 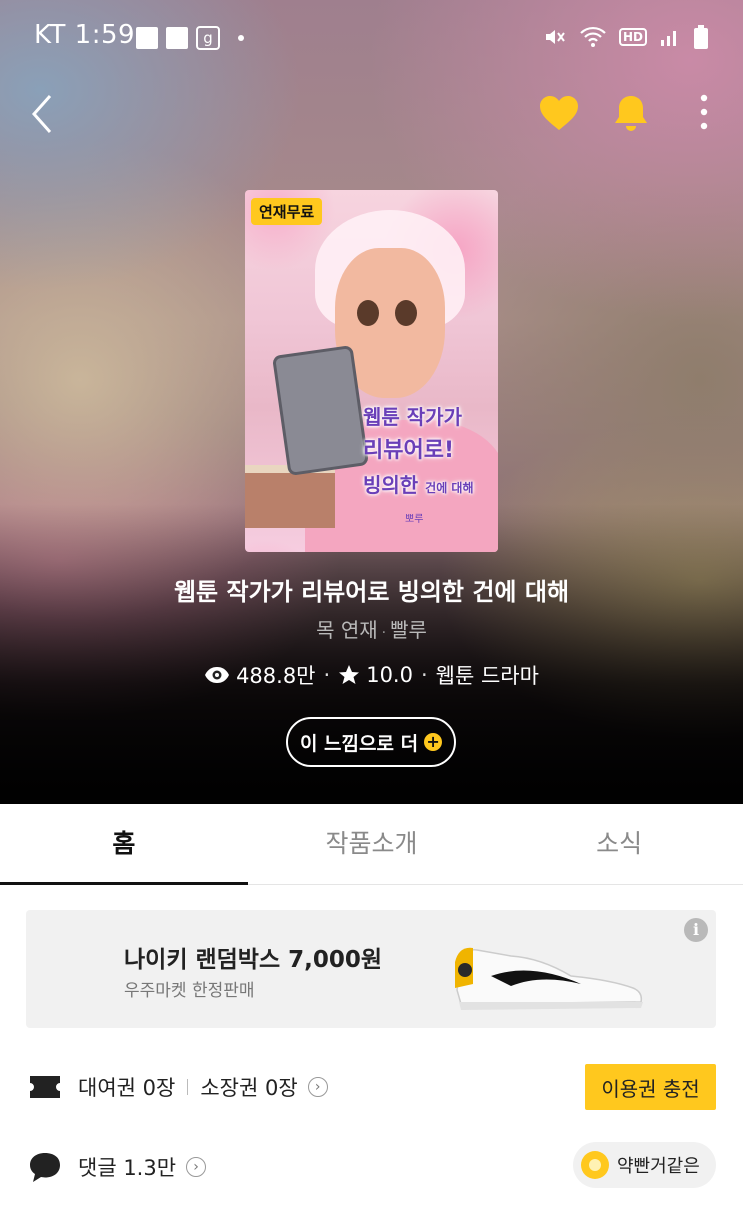 What do you see at coordinates (45, 1167) in the screenshot?
I see `comment-bubble-icon` at bounding box center [45, 1167].